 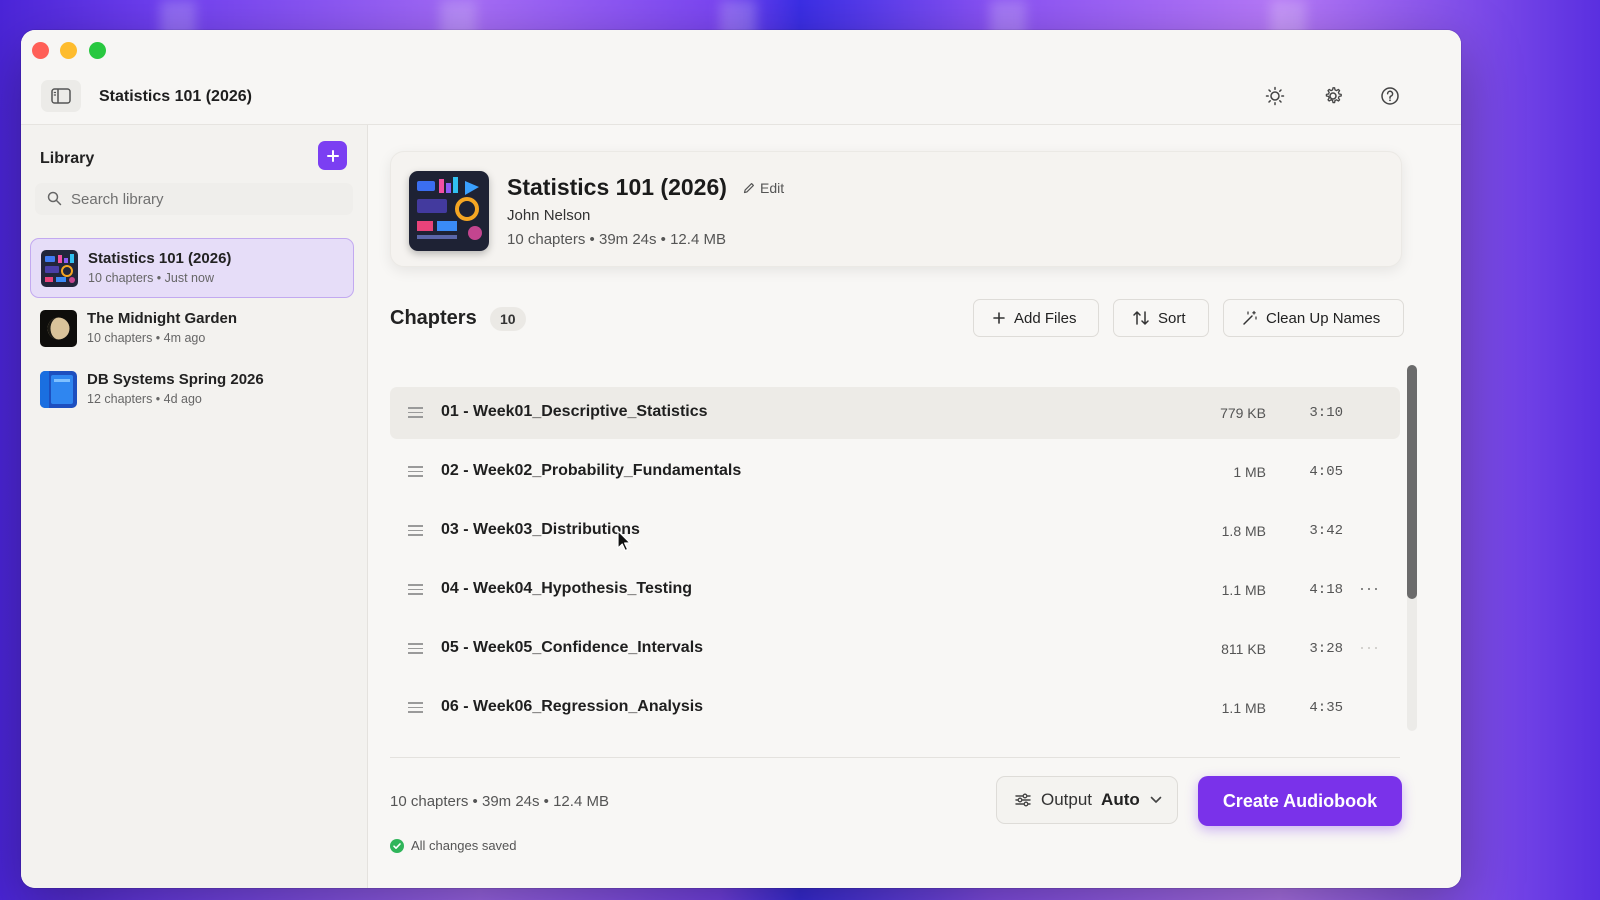 I want to click on chapter-duration: 4:05, so click(x=1326, y=472).